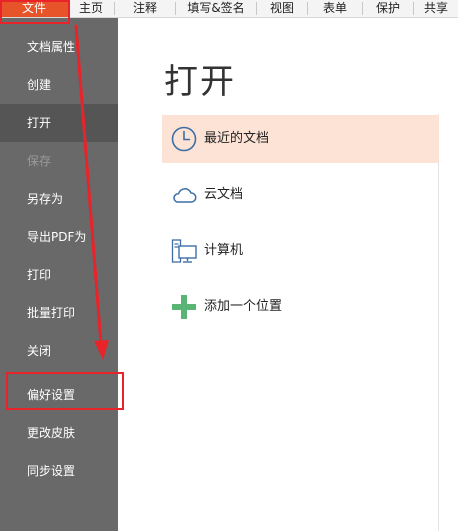  What do you see at coordinates (436, 8) in the screenshot?
I see `tab-share: 共享` at bounding box center [436, 8].